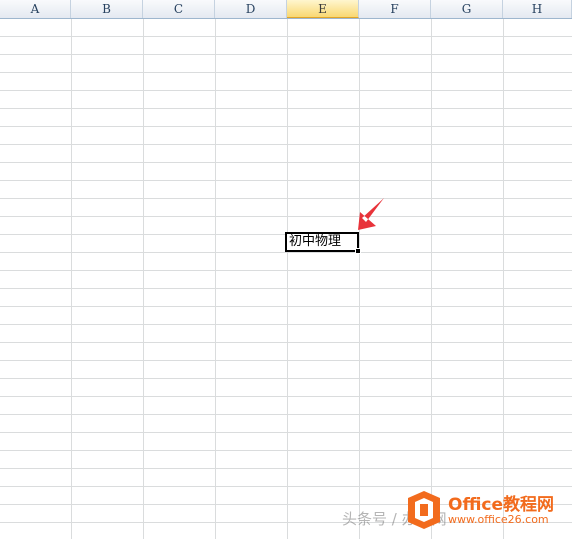  What do you see at coordinates (358, 251) in the screenshot?
I see `fill-handle` at bounding box center [358, 251].